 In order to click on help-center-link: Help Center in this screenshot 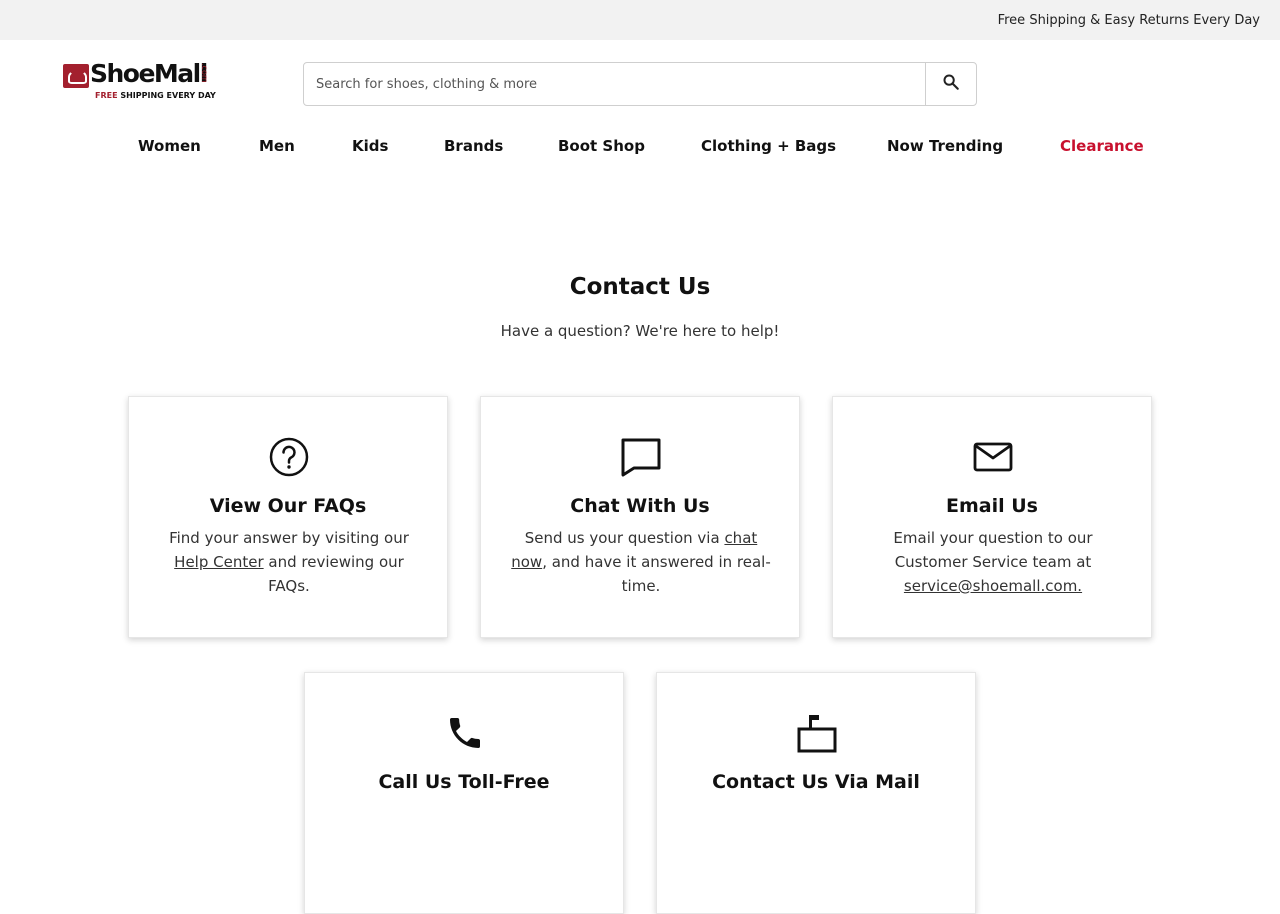, I will do `click(218, 562)`.